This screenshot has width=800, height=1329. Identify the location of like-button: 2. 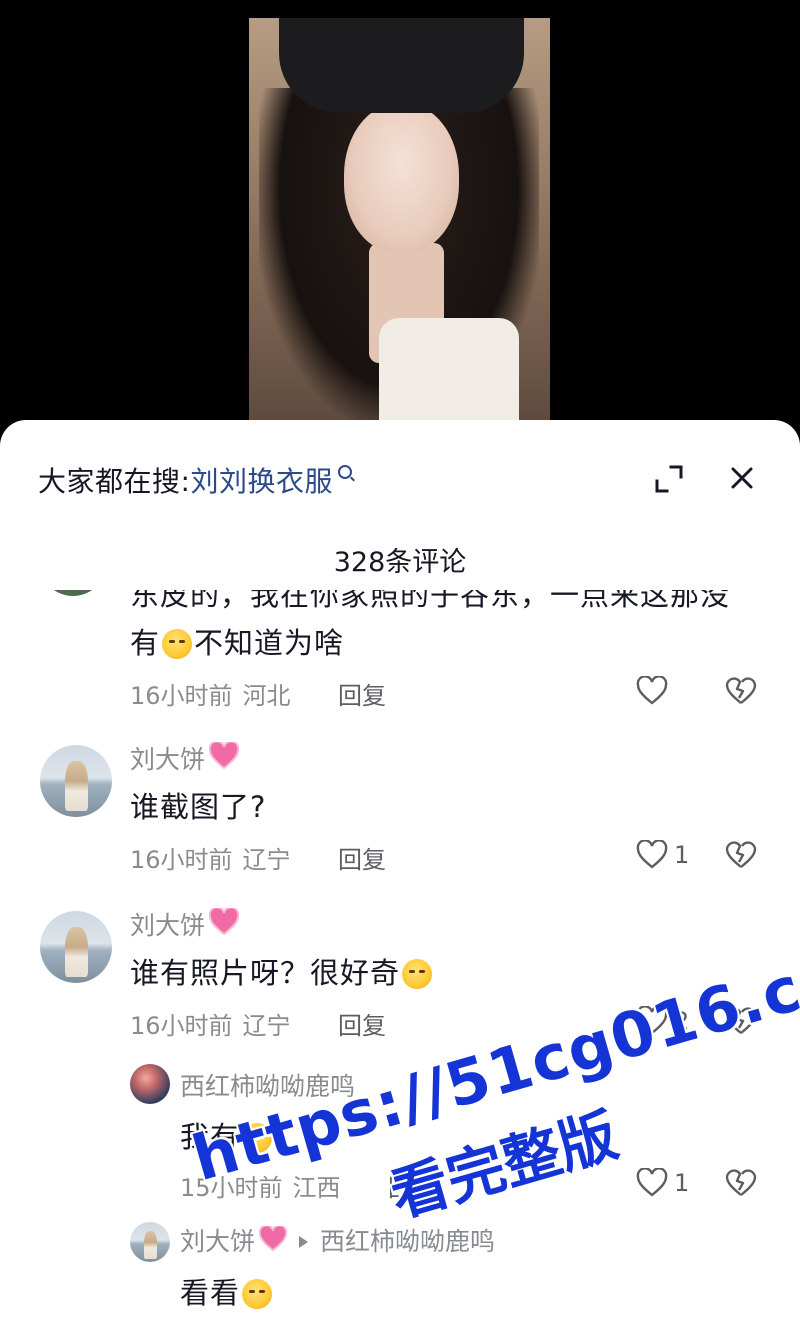
(662, 1021).